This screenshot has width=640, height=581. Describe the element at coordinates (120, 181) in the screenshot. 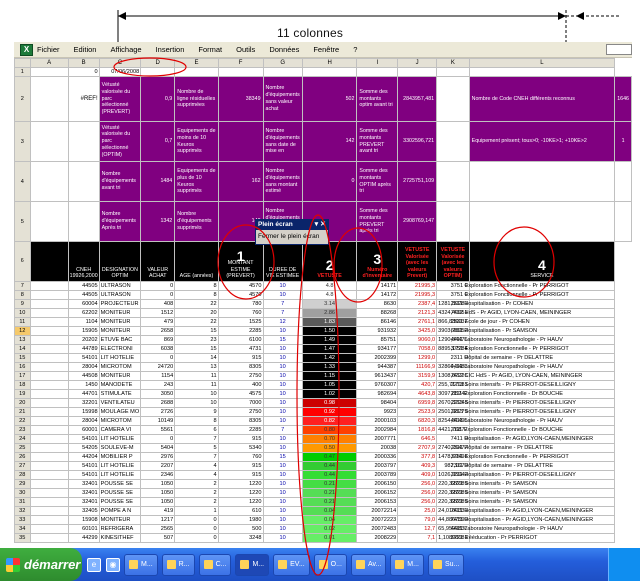

I see `label-c4: Nombre d'équipements avant tri` at that location.